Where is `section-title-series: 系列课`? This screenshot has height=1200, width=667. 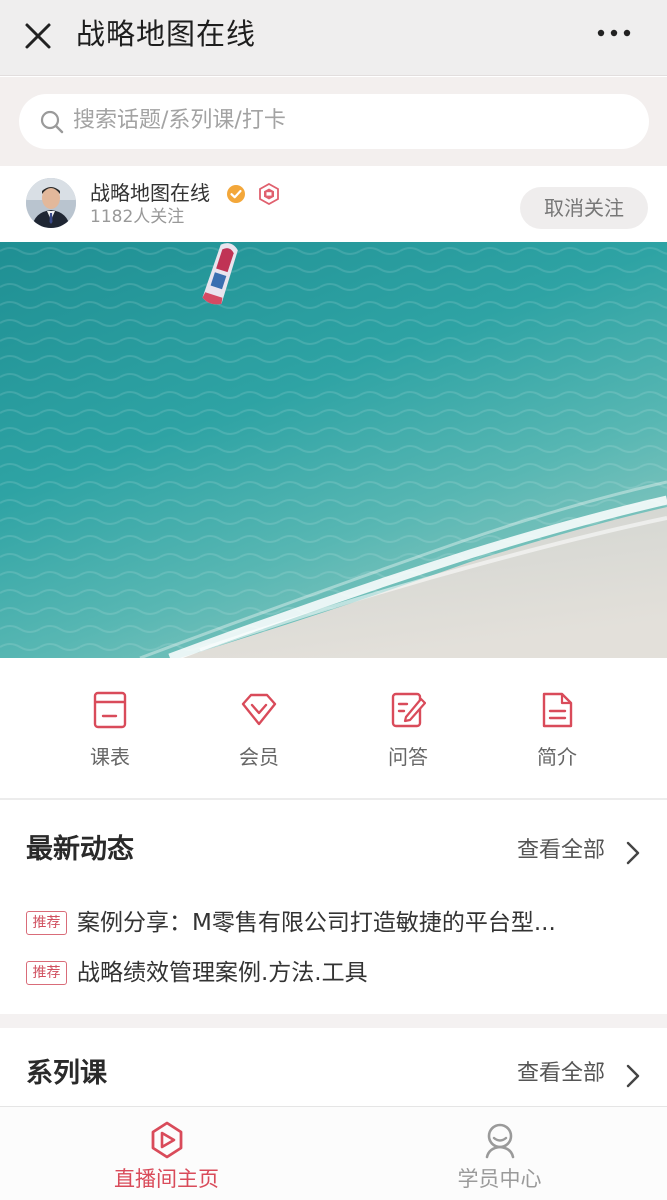 section-title-series: 系列课 is located at coordinates (66, 1073).